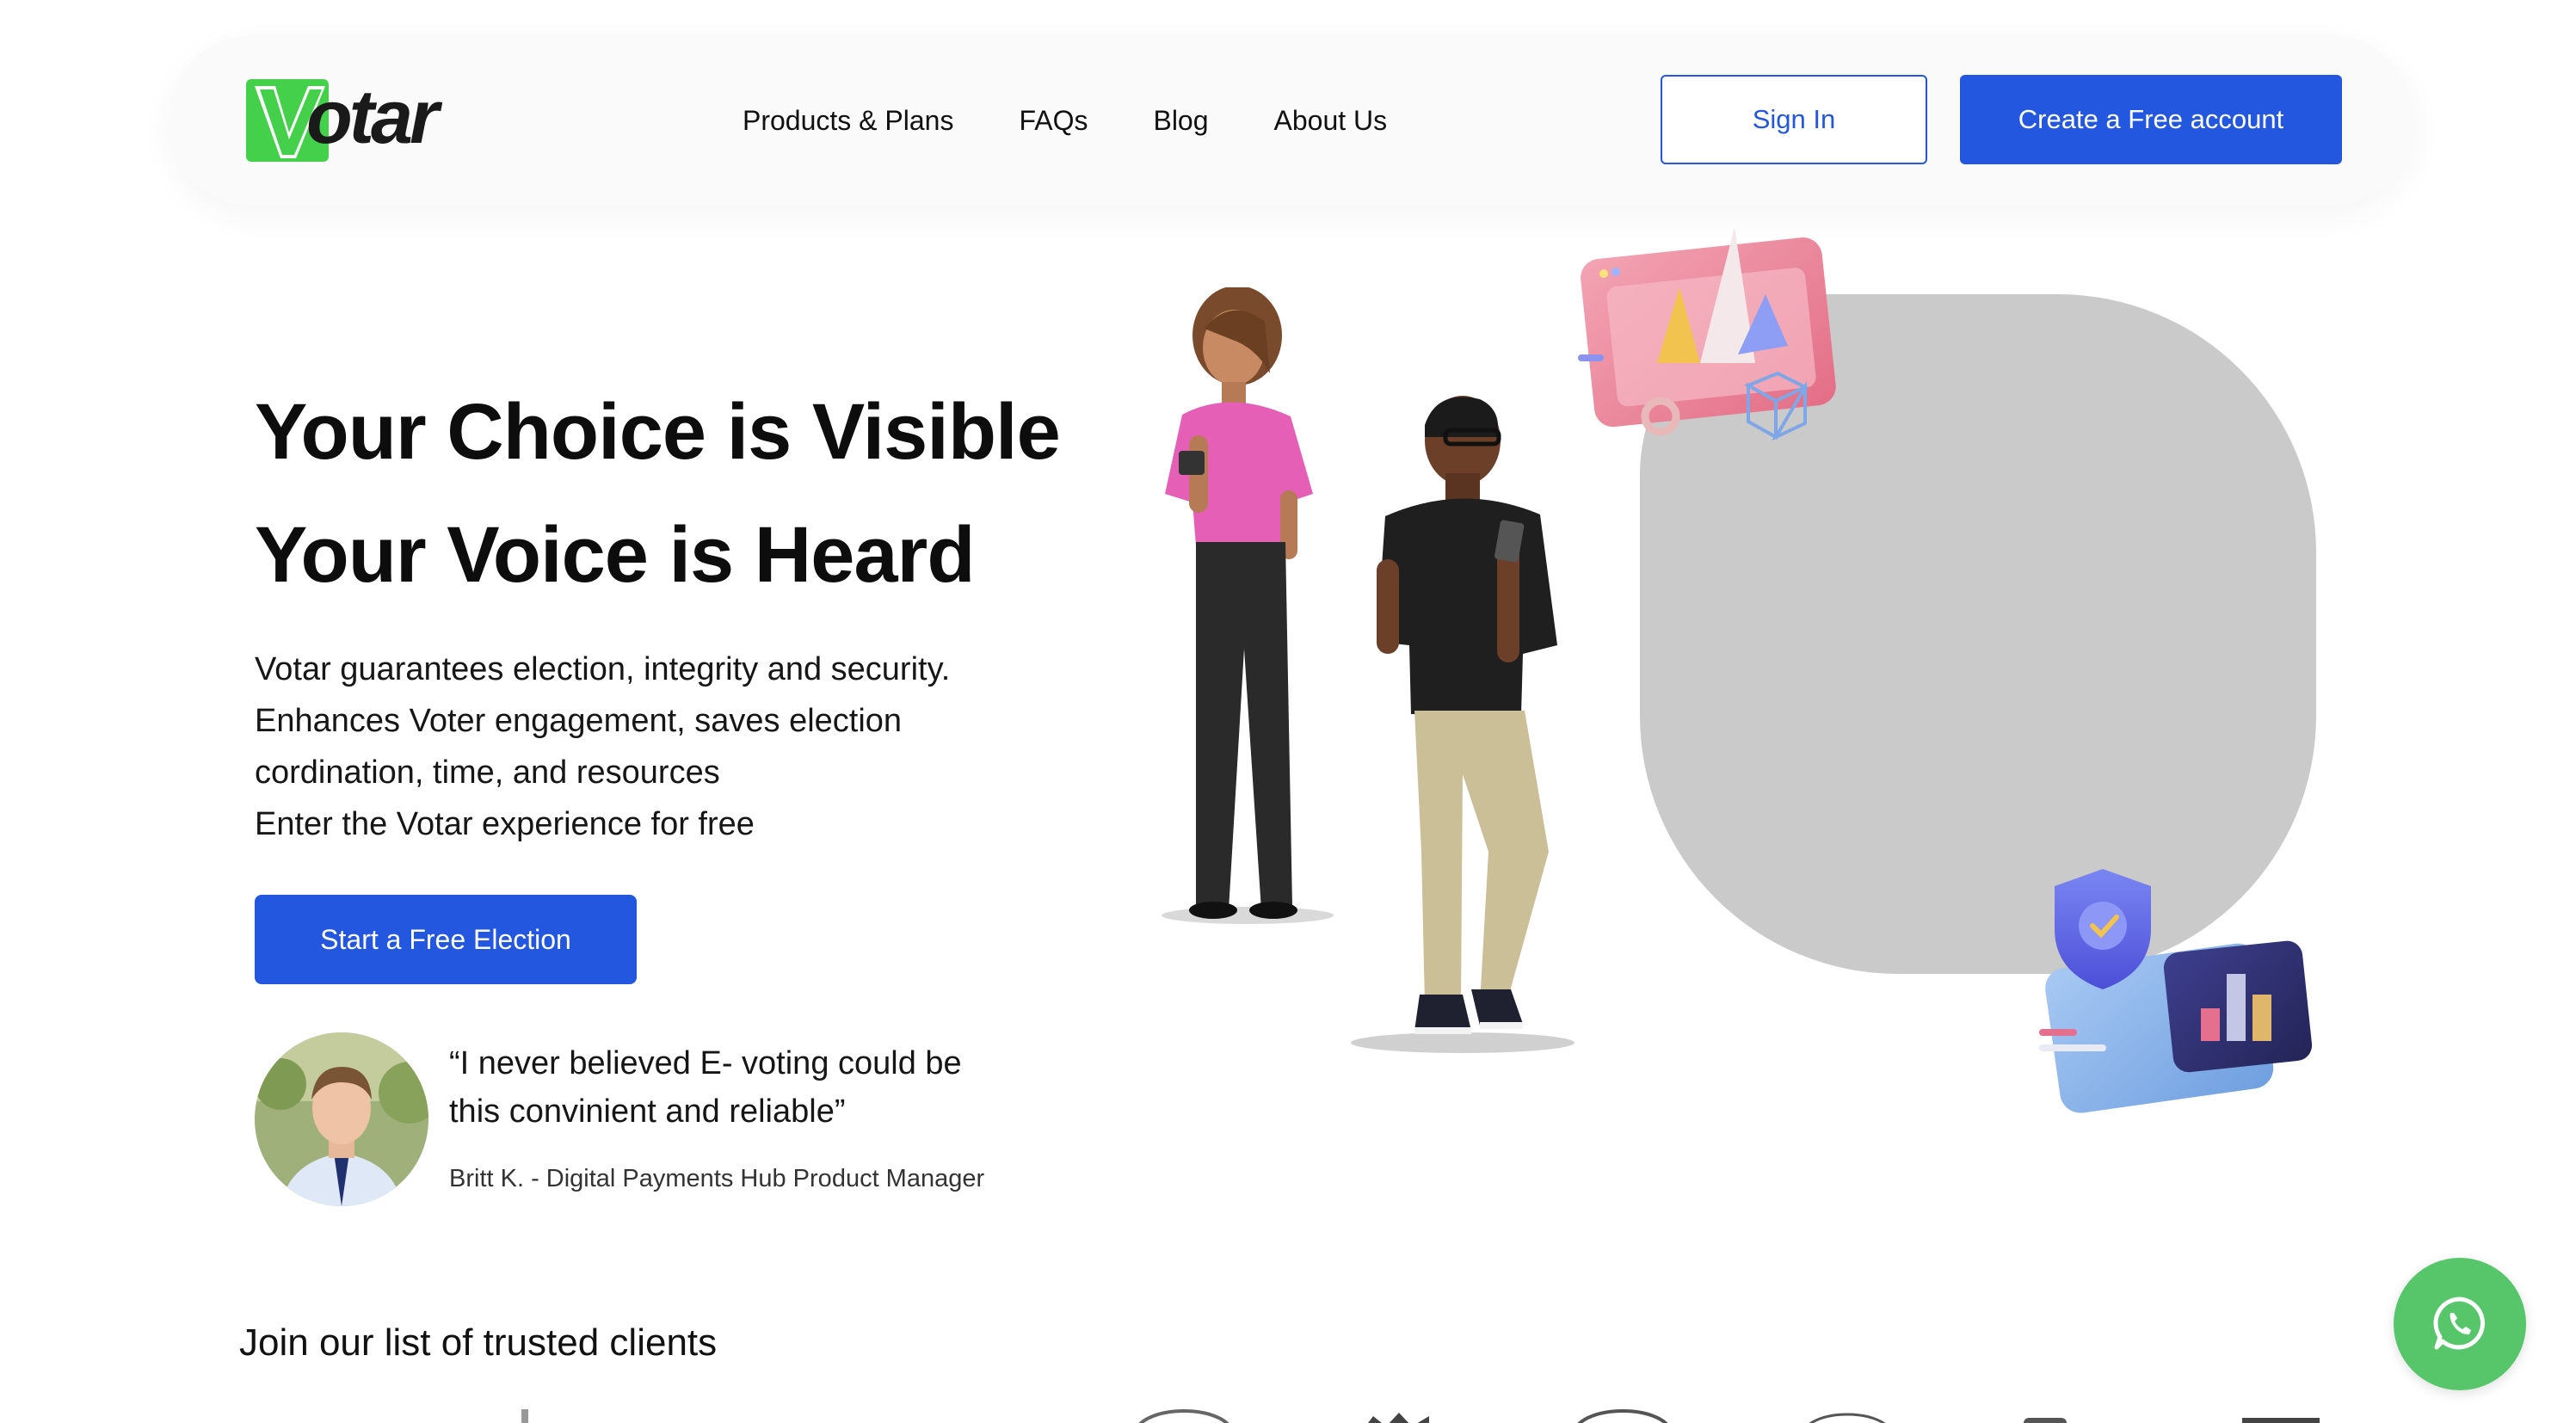  What do you see at coordinates (1180, 121) in the screenshot?
I see `nav-blog: Blog` at bounding box center [1180, 121].